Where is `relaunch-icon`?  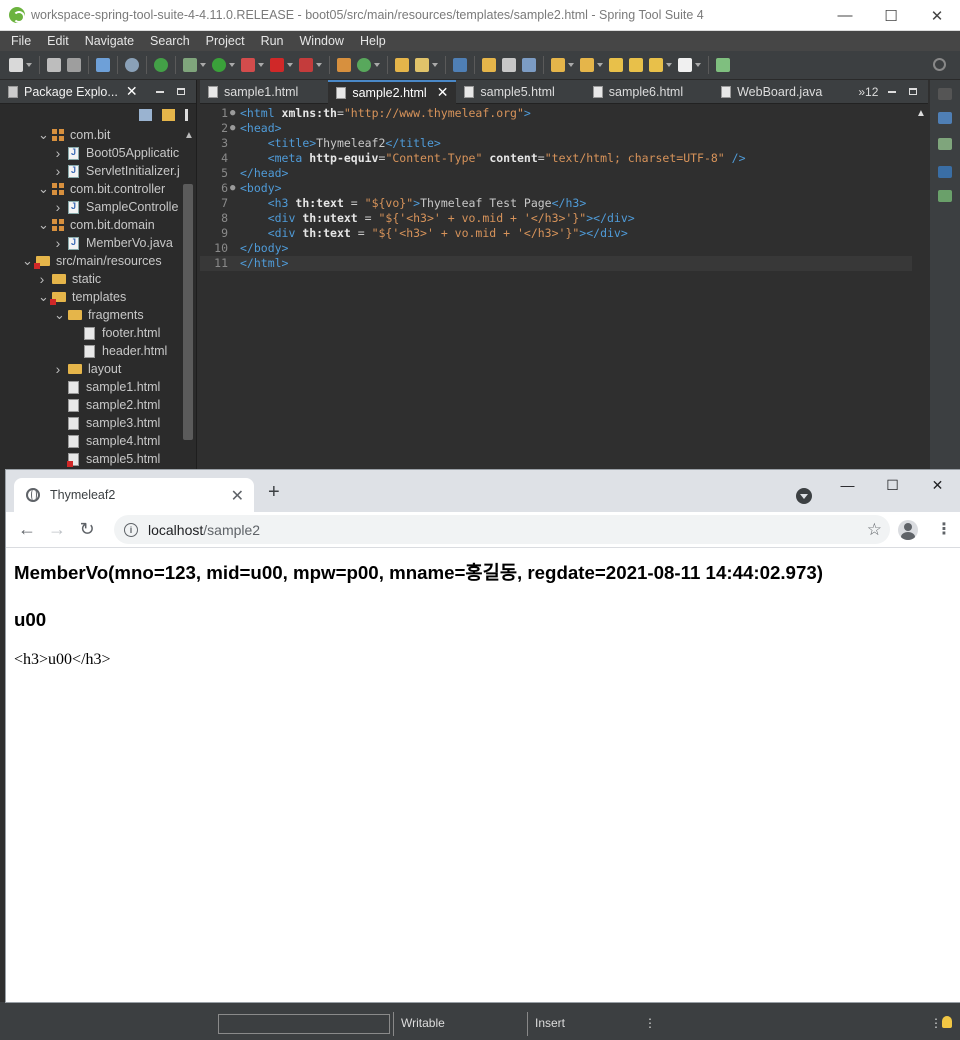
relaunch-icon is located at coordinates (306, 65).